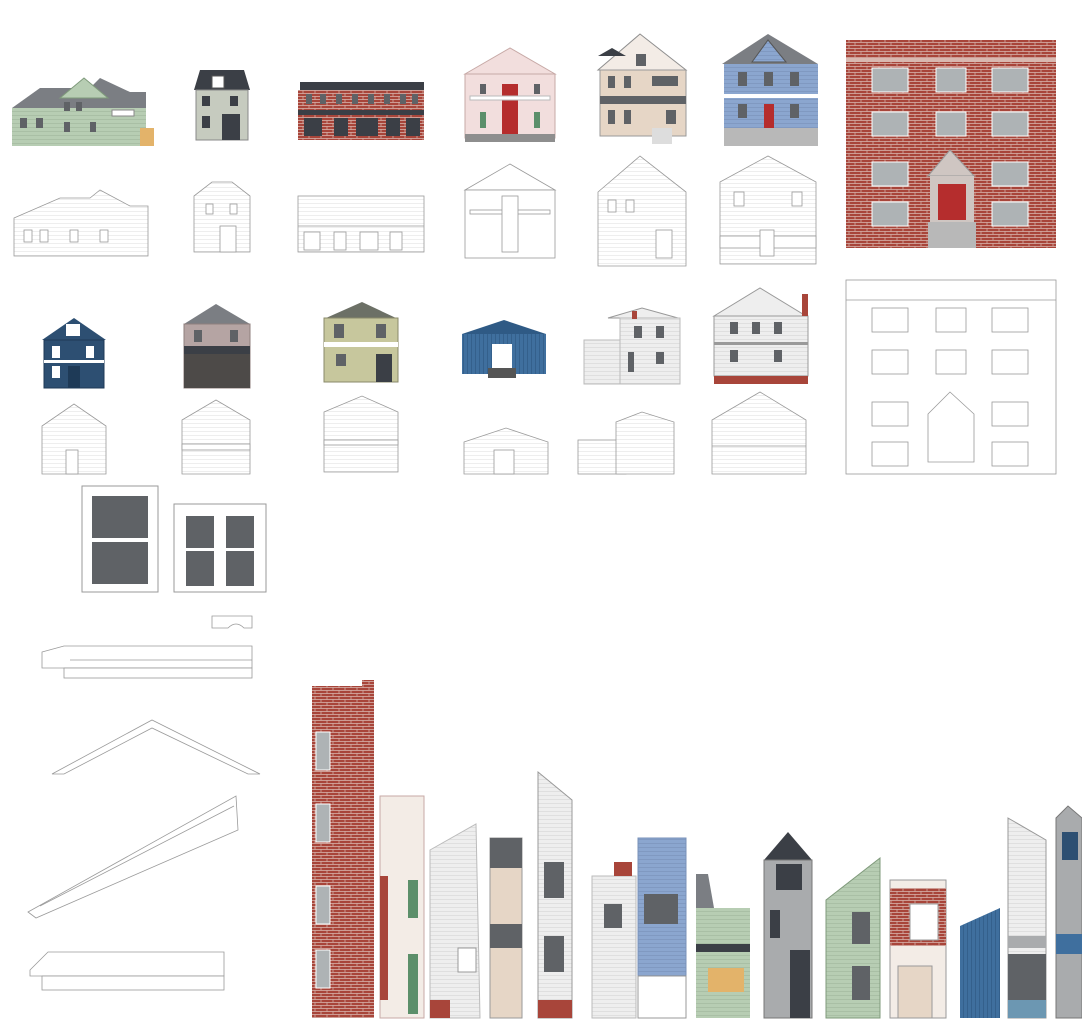  I want to click on barn-colored-10-steel, so click(504, 349).